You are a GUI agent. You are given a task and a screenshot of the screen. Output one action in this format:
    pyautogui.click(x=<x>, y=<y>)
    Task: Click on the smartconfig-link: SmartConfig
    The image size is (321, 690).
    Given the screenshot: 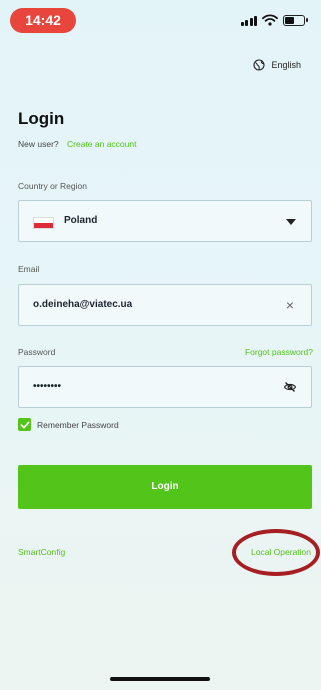 What is the action you would take?
    pyautogui.click(x=41, y=552)
    